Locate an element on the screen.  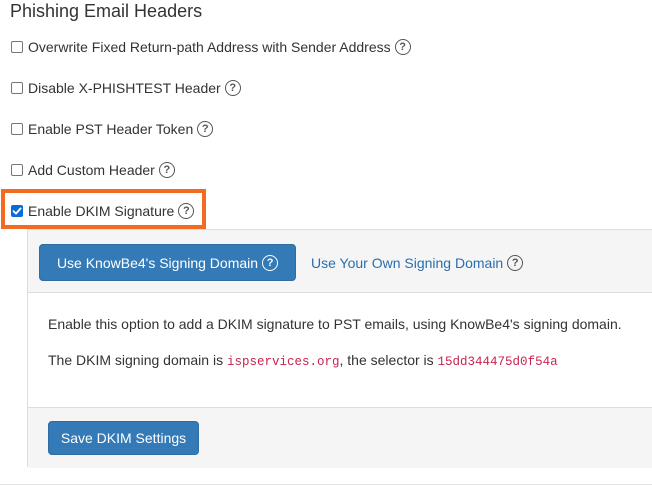
selector-prefix: , the selector is is located at coordinates (388, 360).